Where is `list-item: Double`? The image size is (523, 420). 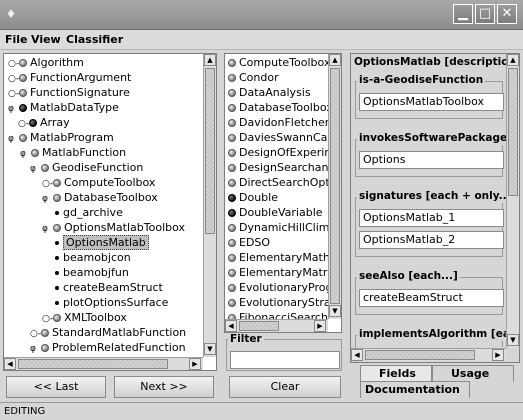 list-item: Double is located at coordinates (253, 197).